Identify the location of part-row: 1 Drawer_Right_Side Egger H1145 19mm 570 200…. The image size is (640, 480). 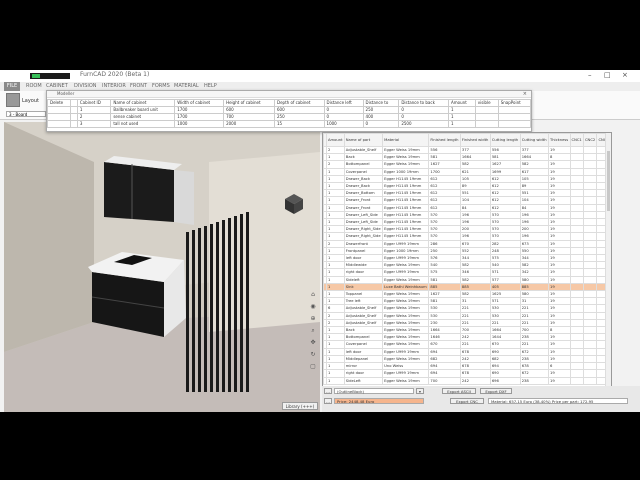
(467, 229).